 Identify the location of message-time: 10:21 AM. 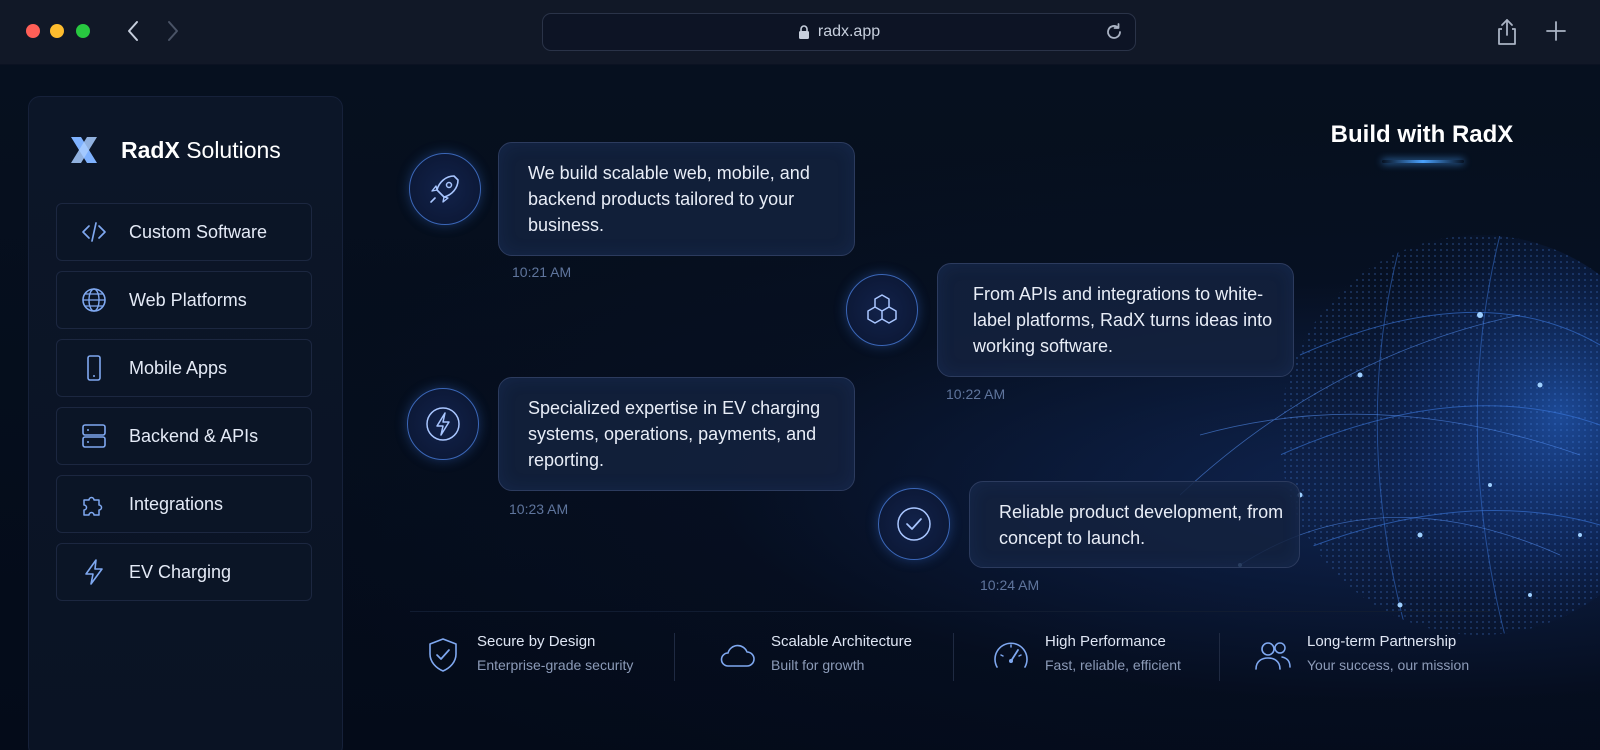
(542, 272).